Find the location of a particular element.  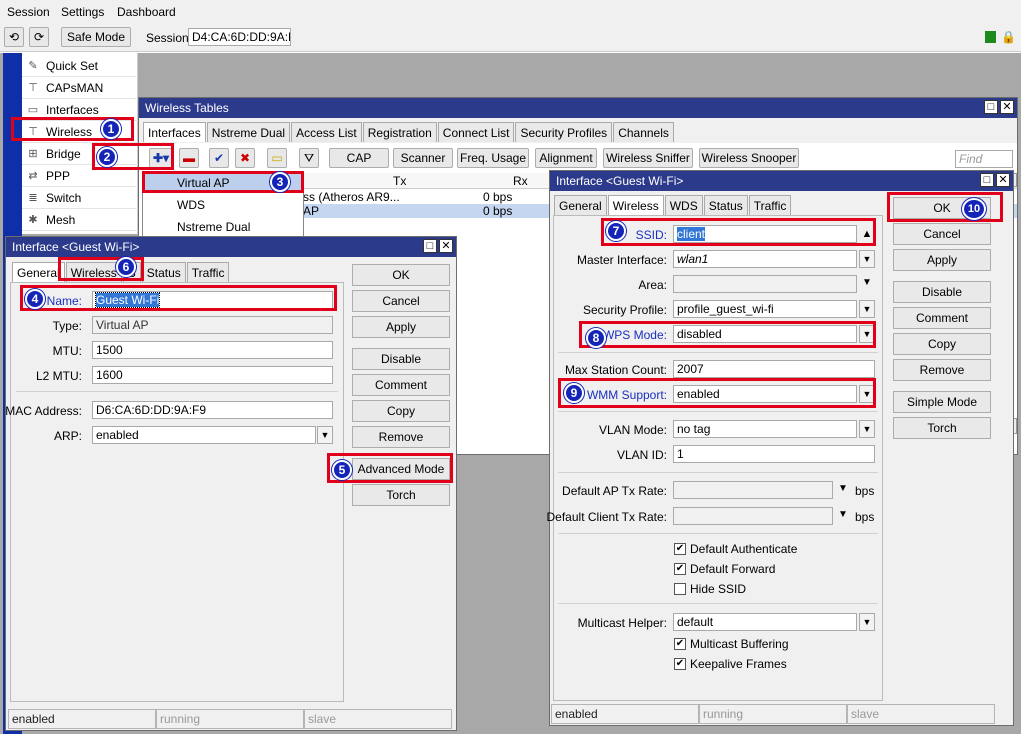

vlan-id-input: 1 is located at coordinates (774, 454).